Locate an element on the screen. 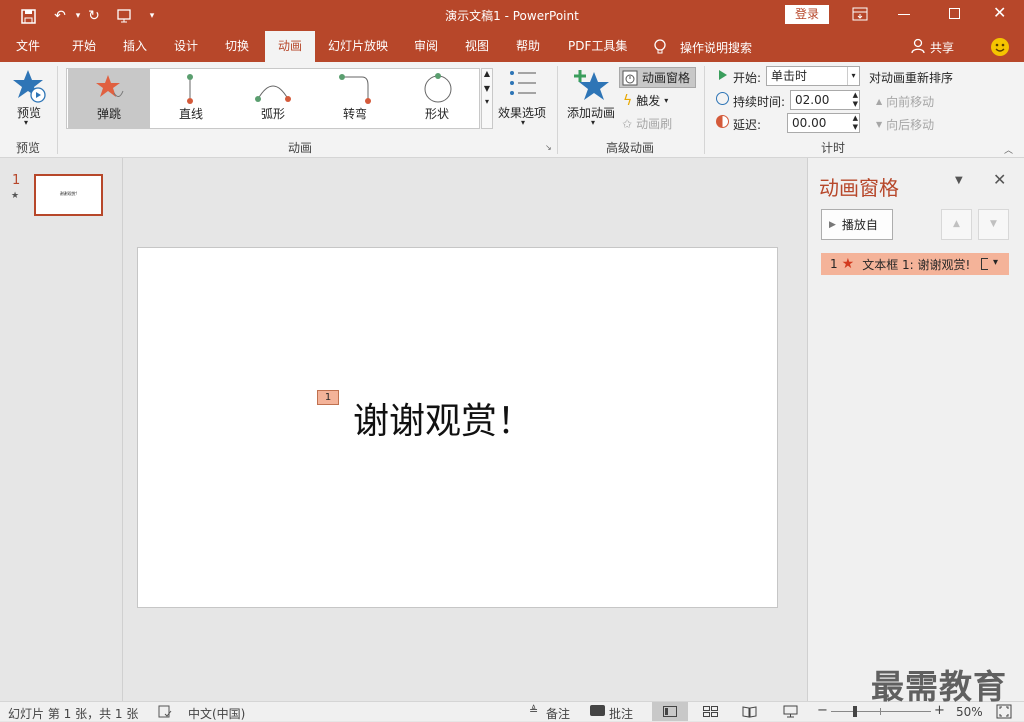 Image resolution: width=1024 pixels, height=722 pixels. emphasis-star-icon: ★ is located at coordinates (848, 264).